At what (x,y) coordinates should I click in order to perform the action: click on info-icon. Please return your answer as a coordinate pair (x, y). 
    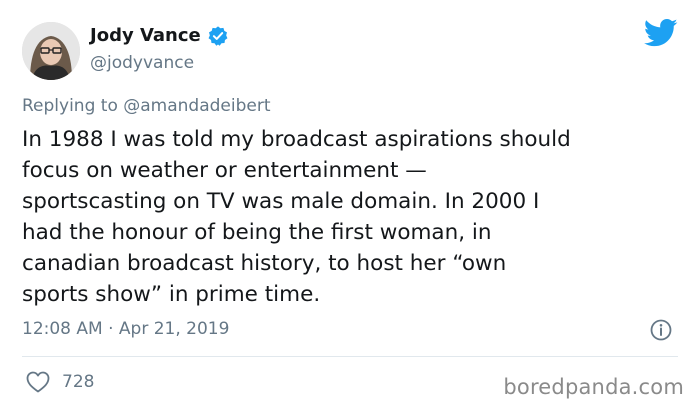
    Looking at the image, I should click on (661, 330).